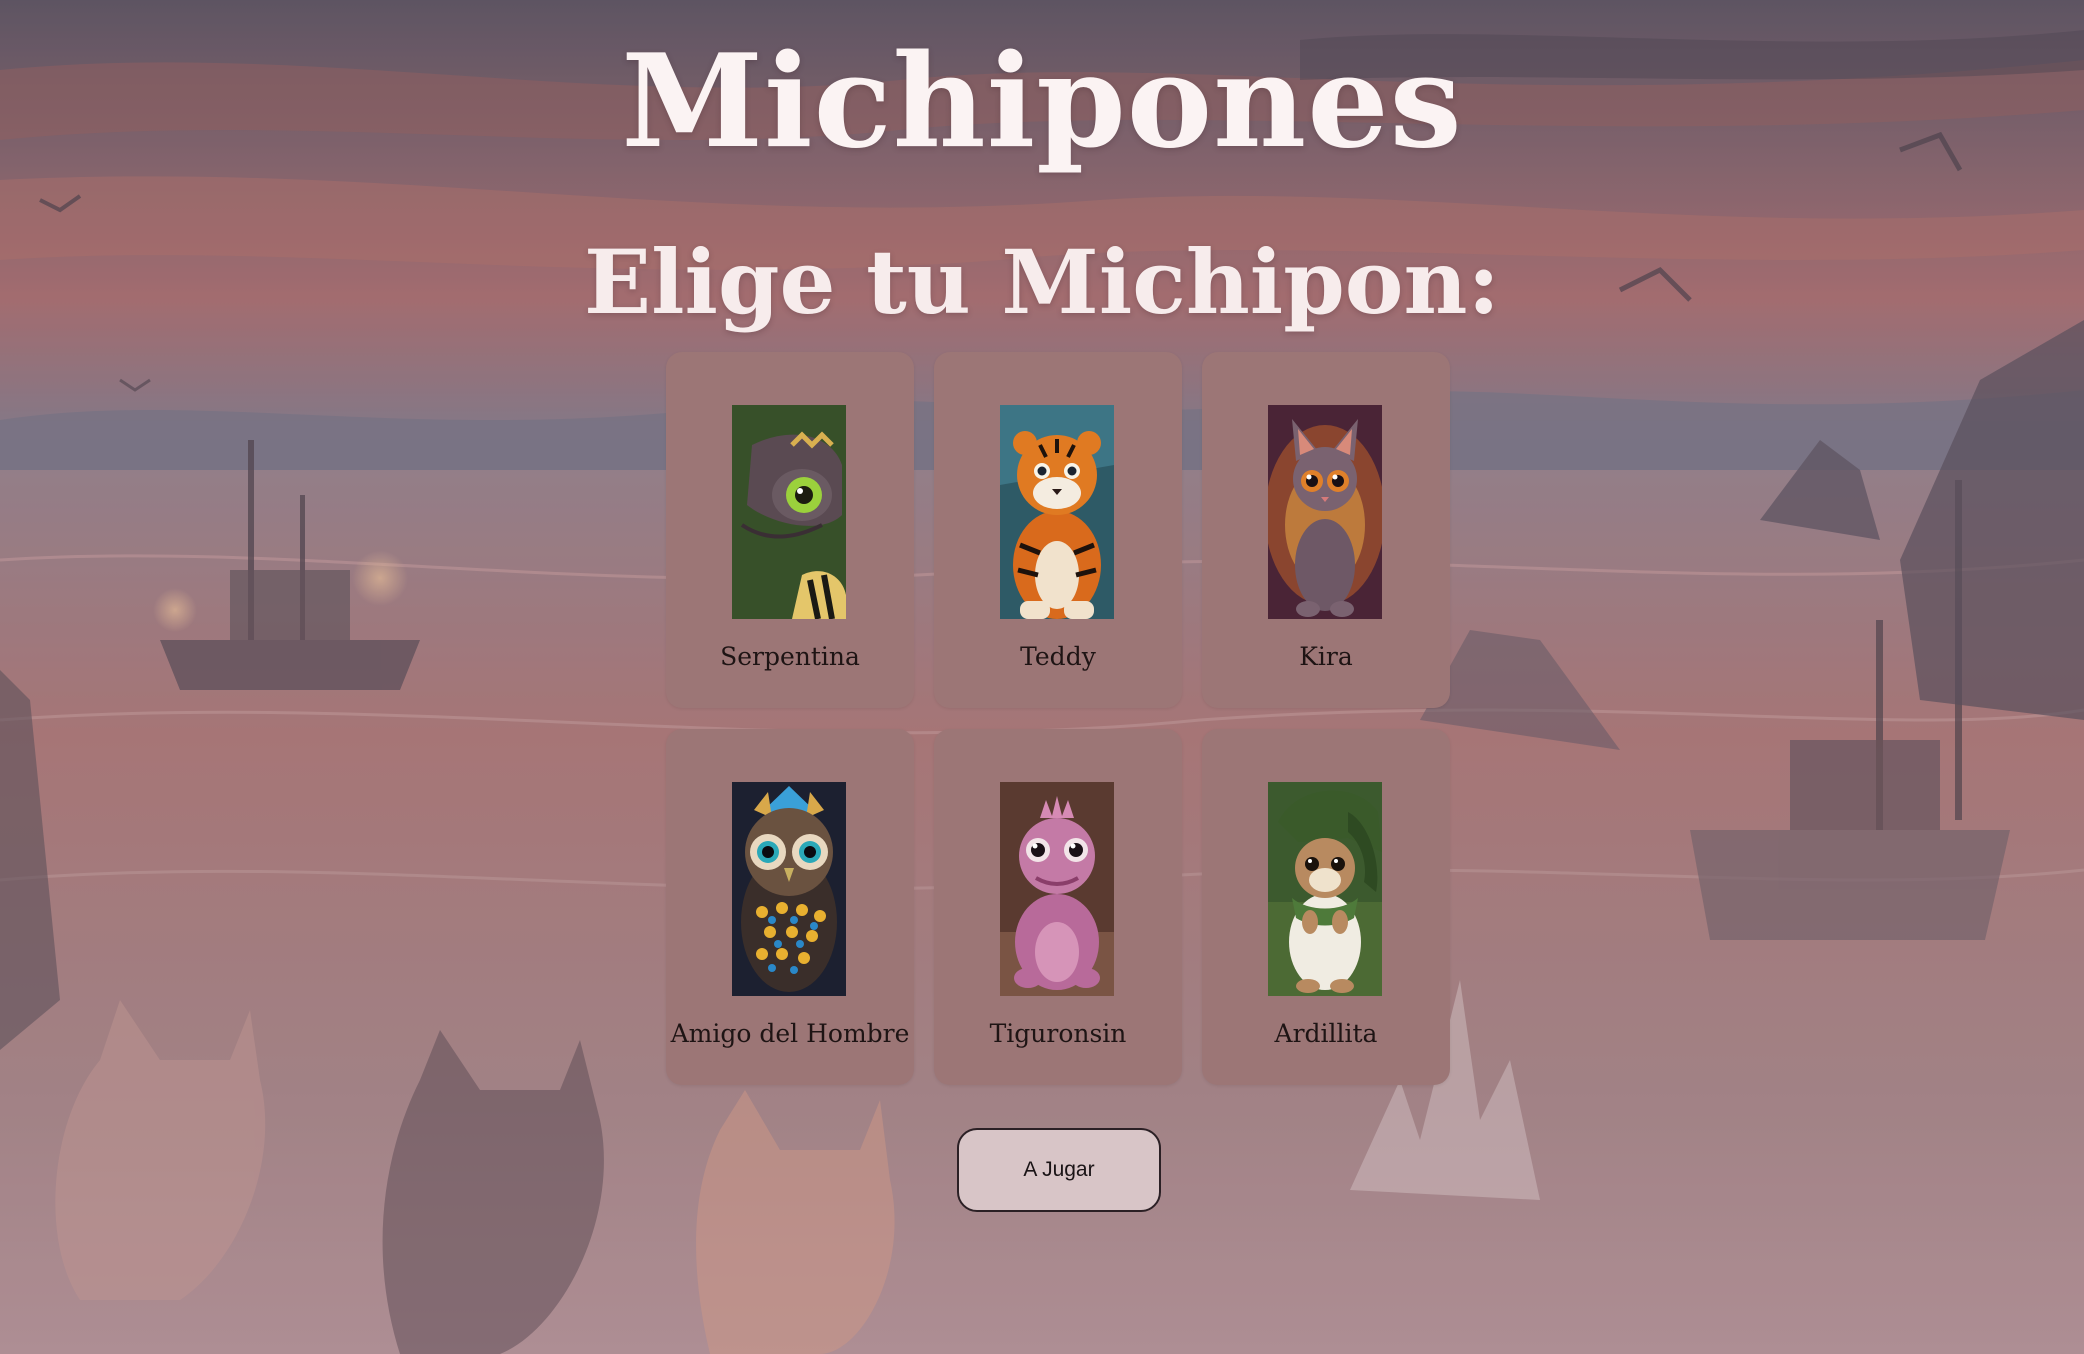  I want to click on tiger-cub-portrait-icon, so click(1057, 512).